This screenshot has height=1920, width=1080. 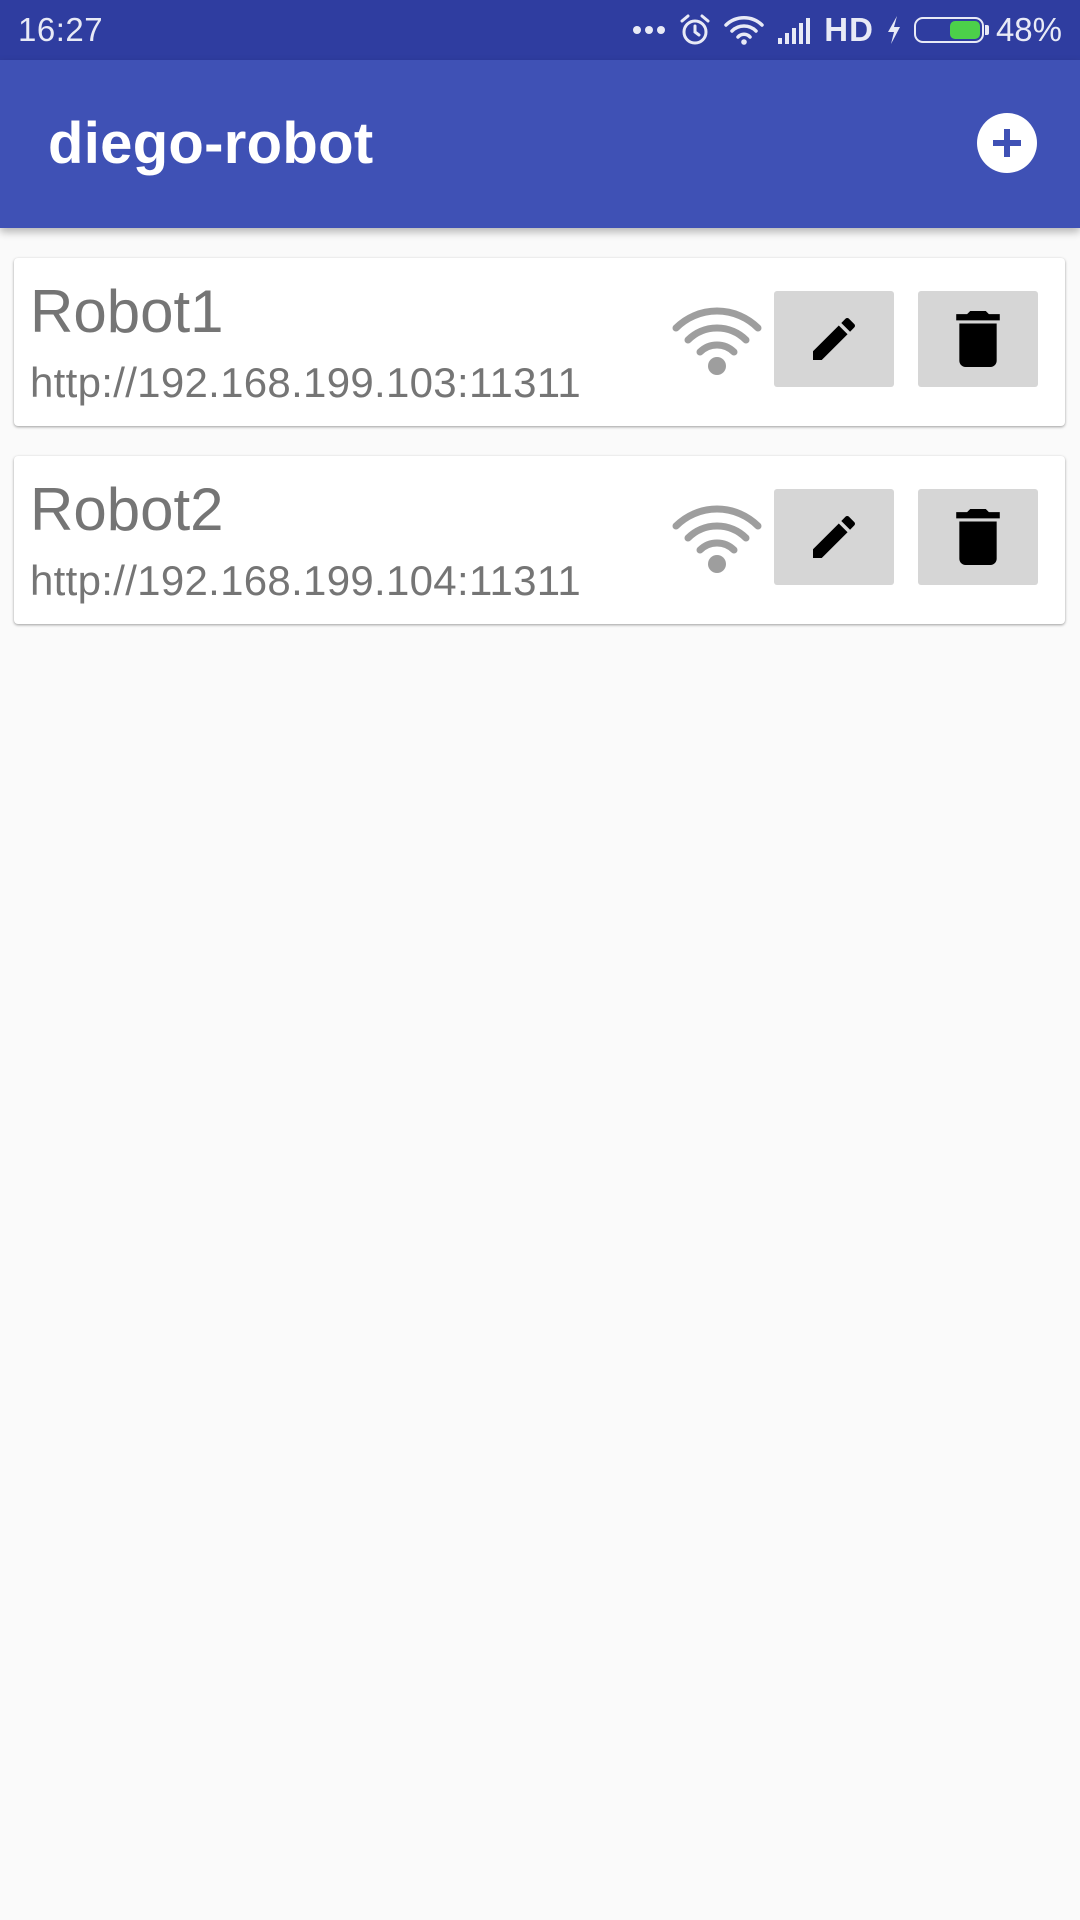 I want to click on status-time: 16:27, so click(x=61, y=29).